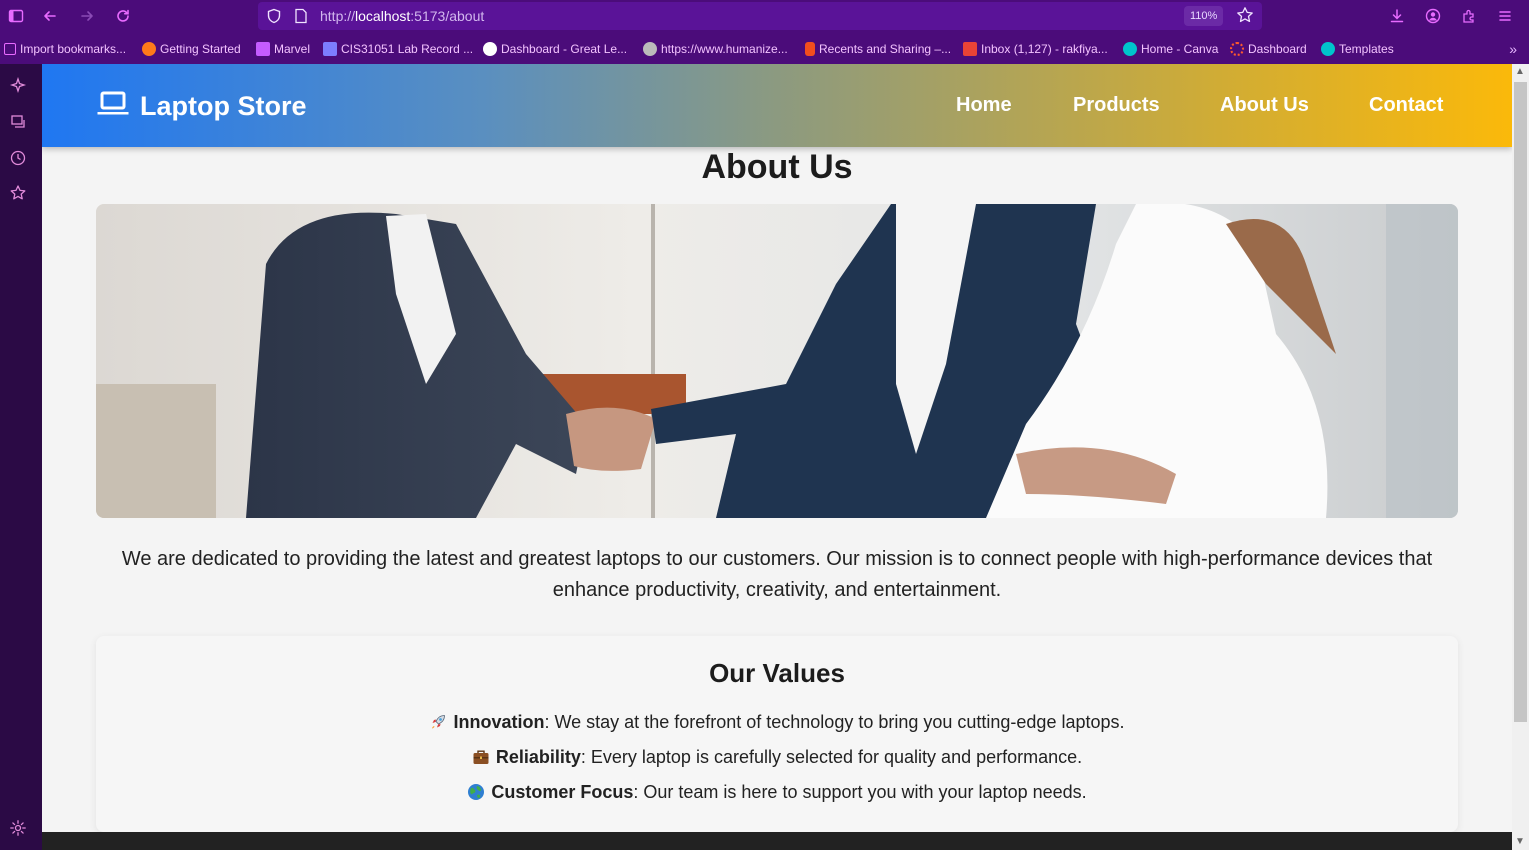 The image size is (1529, 850). I want to click on google-icon, so click(490, 49).